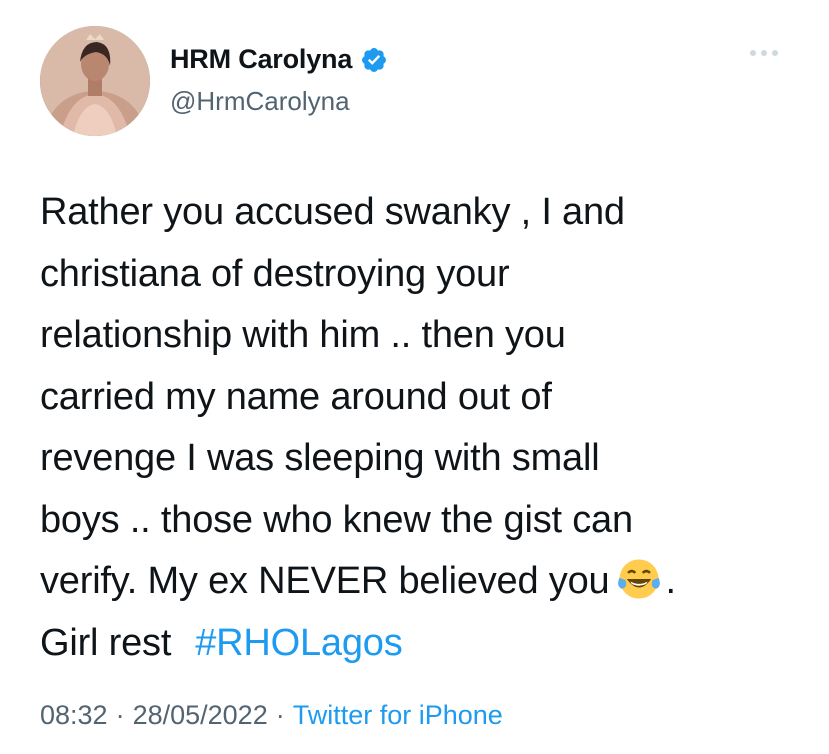 The height and width of the screenshot is (754, 829). What do you see at coordinates (303, 335) in the screenshot?
I see `tweet-line: relationship with him .. then you` at bounding box center [303, 335].